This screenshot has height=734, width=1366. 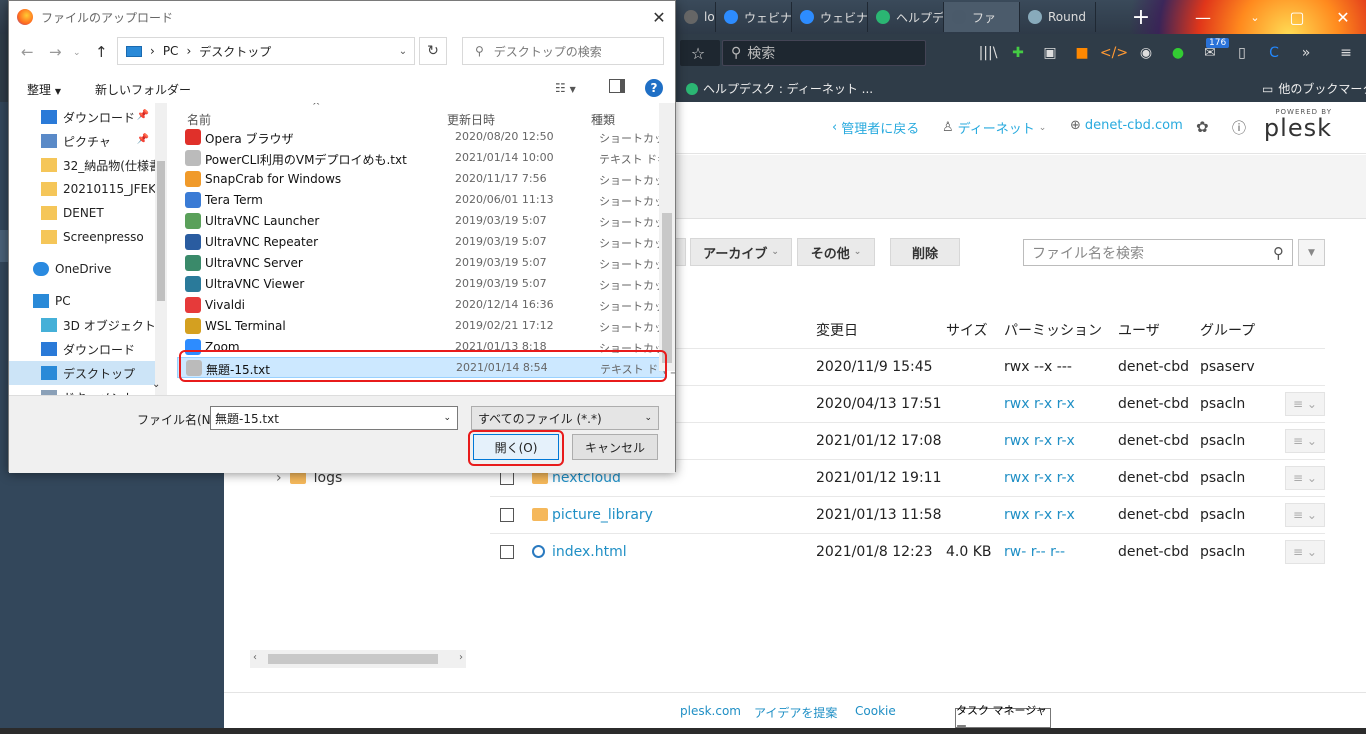 What do you see at coordinates (426, 326) in the screenshot?
I see `file-list-item: WSL Terminal 2019/02/21 17:12 ショートカット` at bounding box center [426, 326].